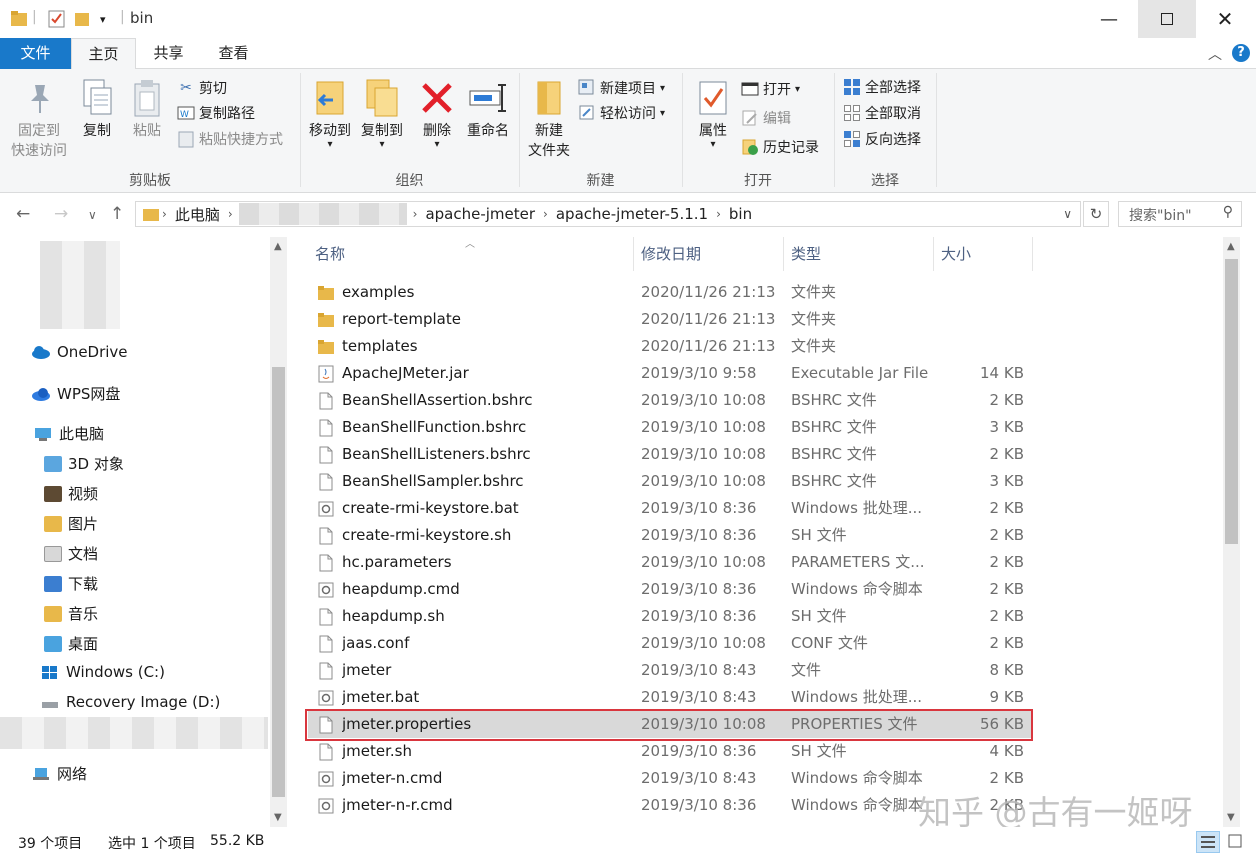 The image size is (1256, 857). Describe the element at coordinates (168, 53) in the screenshot. I see `tab-share: 共享` at that location.